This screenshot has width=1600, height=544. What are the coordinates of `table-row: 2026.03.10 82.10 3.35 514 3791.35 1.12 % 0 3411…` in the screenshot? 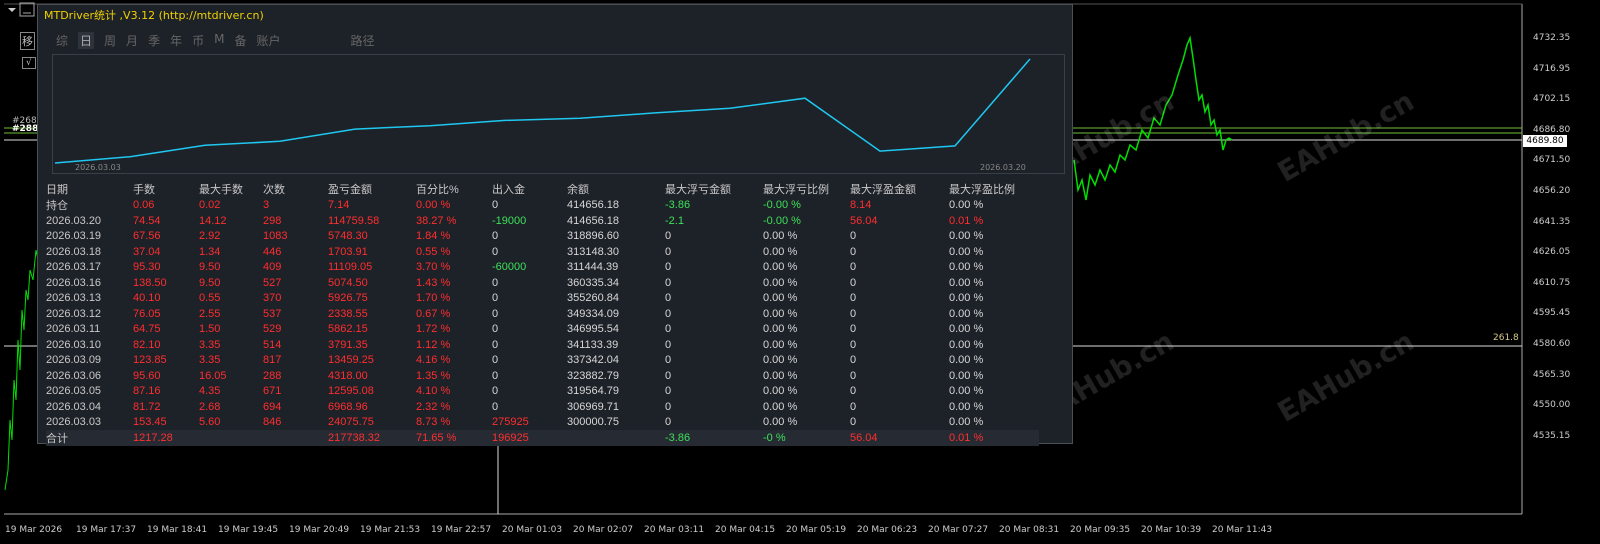 It's located at (542, 345).